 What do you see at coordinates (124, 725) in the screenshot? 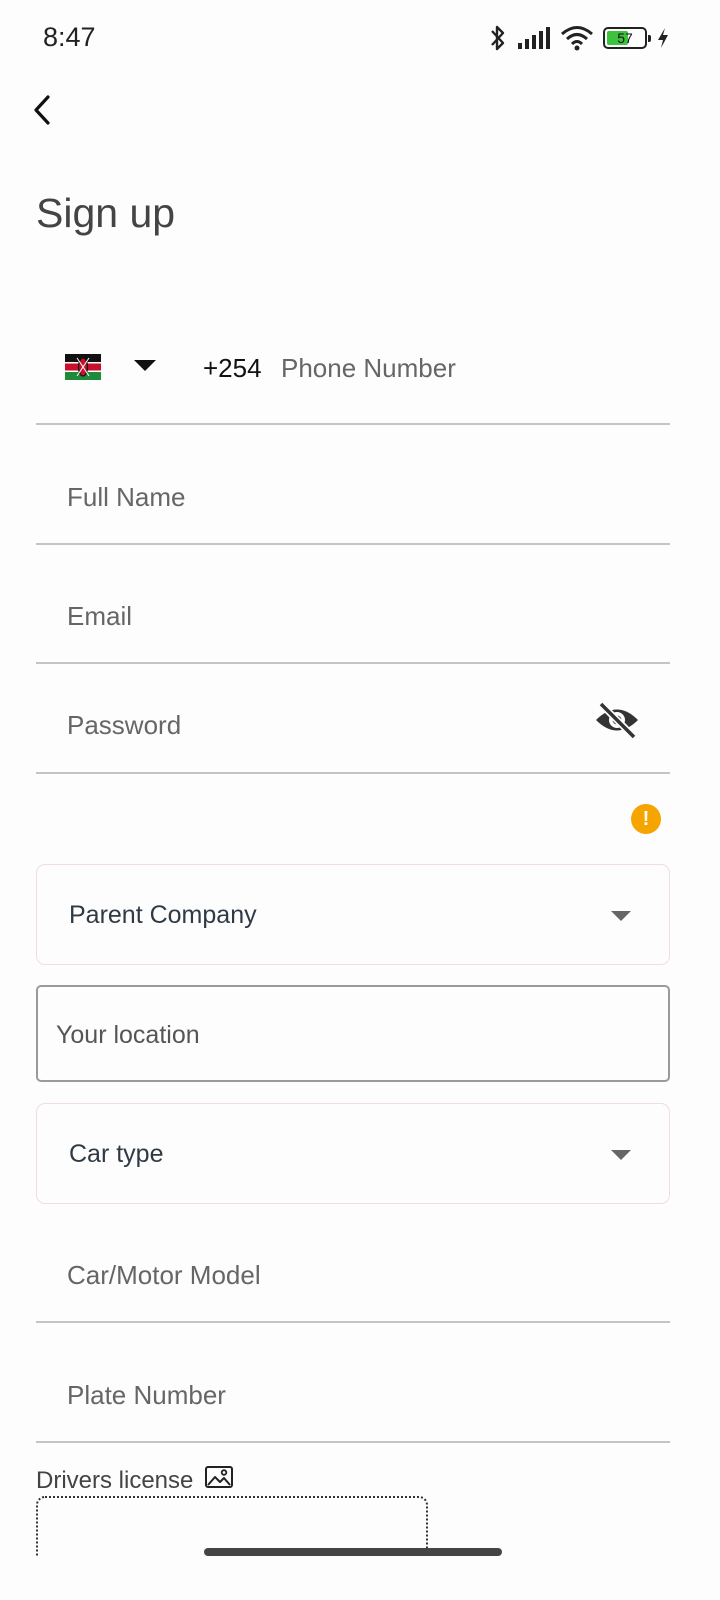
I see `password-label: Password` at bounding box center [124, 725].